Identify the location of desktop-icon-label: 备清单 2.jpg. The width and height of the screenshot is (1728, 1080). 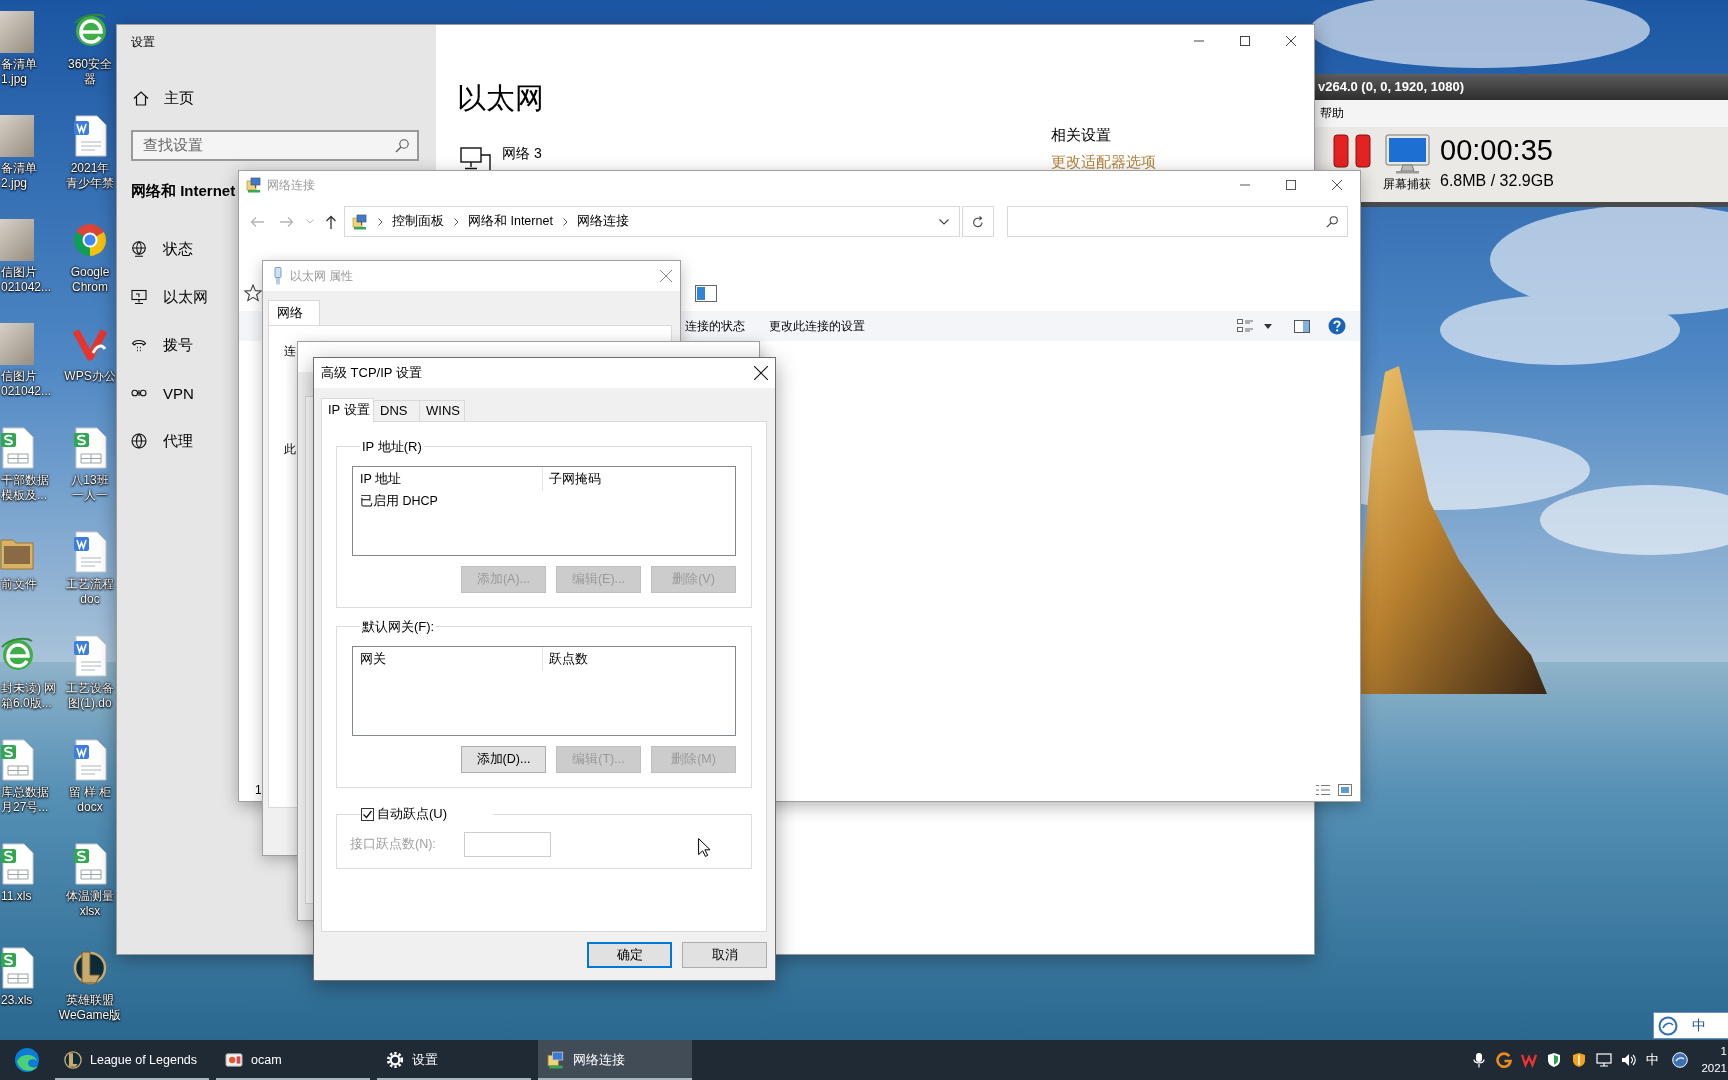
(18, 176).